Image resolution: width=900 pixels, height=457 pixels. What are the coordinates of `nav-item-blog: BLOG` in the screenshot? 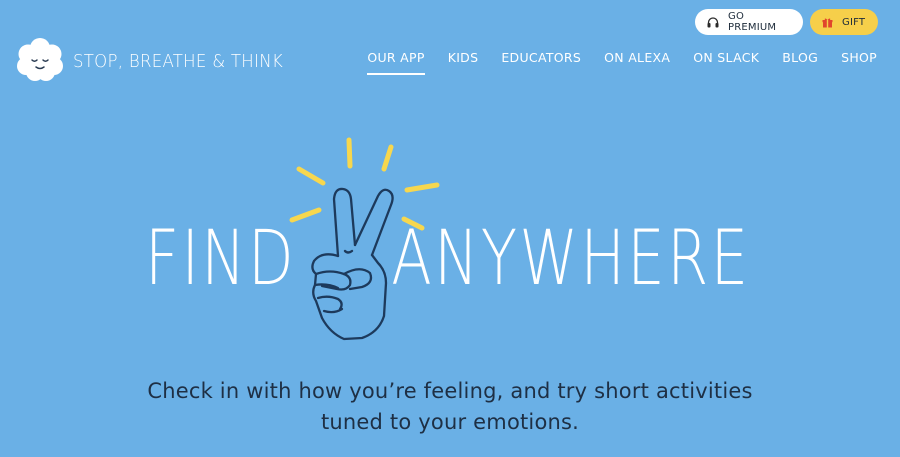 It's located at (800, 61).